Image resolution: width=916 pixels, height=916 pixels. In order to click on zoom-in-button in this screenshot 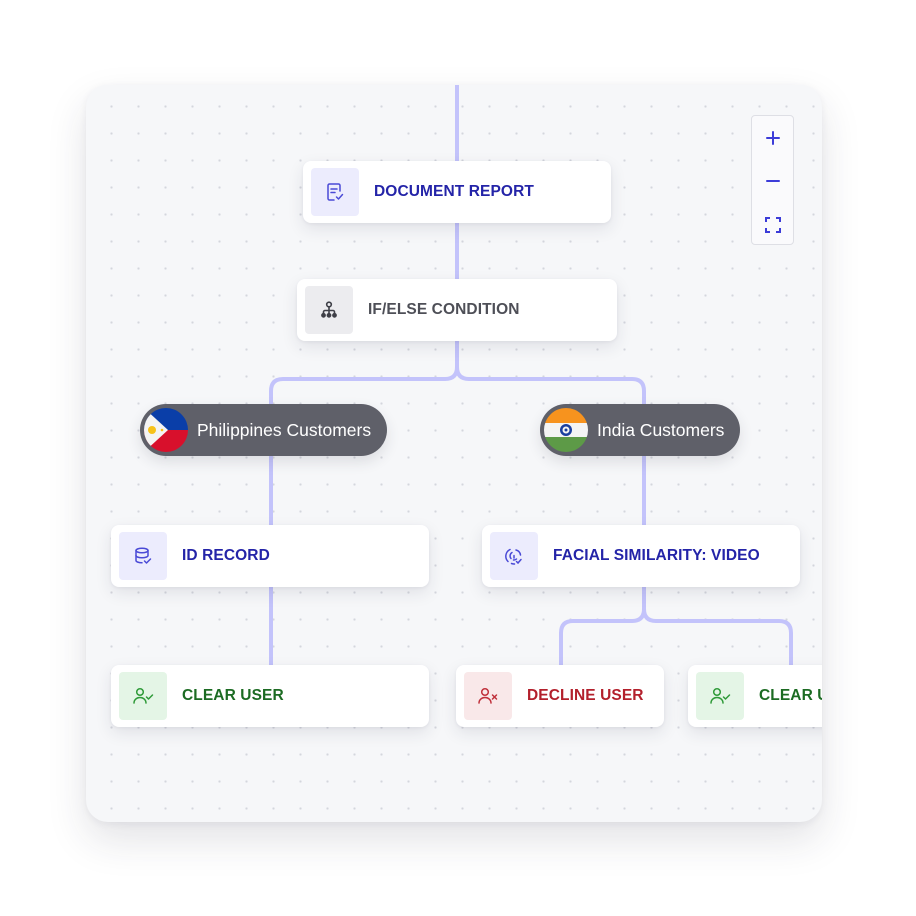, I will do `click(772, 138)`.